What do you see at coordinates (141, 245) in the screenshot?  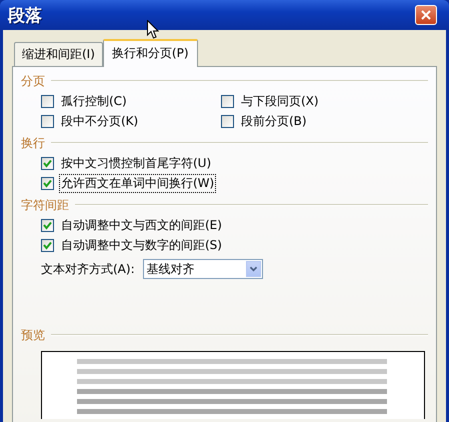 I see `checkbox-label: 自动调整中文与数字的间距(S)` at bounding box center [141, 245].